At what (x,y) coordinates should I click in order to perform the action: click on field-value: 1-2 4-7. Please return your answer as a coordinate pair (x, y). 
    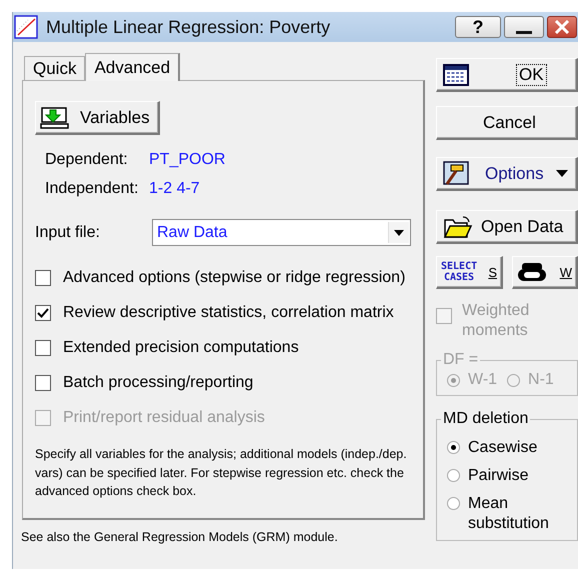
    Looking at the image, I should click on (174, 189).